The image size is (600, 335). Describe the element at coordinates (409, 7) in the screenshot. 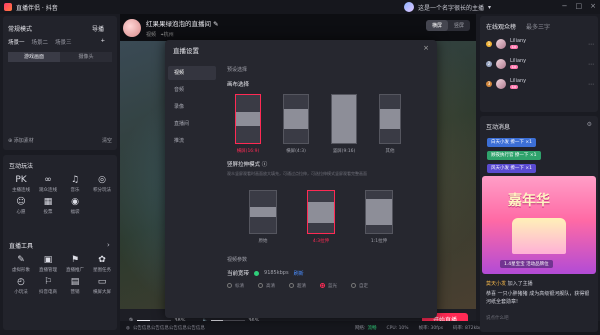

I see `user-avatar` at that location.